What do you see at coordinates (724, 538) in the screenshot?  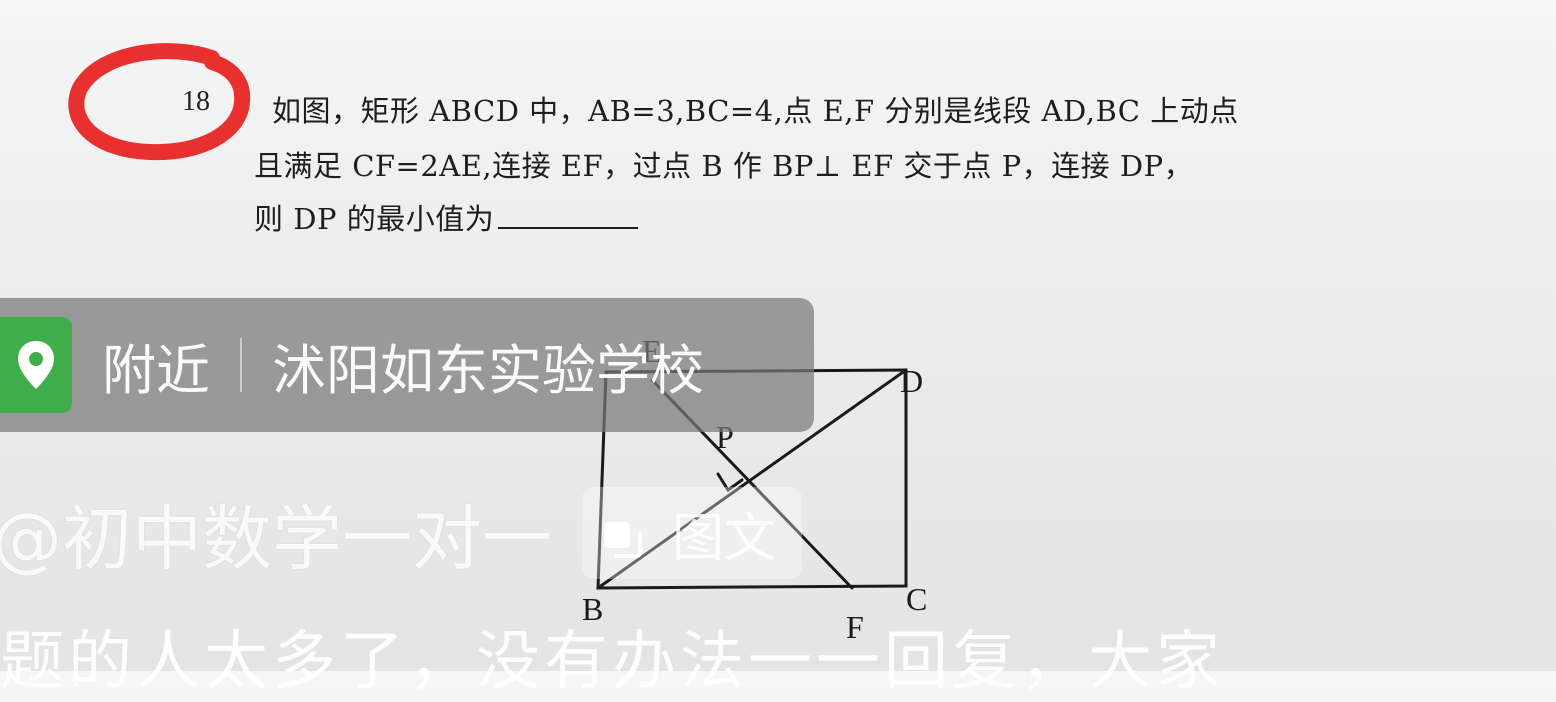 I see `content-type-label: 图文` at bounding box center [724, 538].